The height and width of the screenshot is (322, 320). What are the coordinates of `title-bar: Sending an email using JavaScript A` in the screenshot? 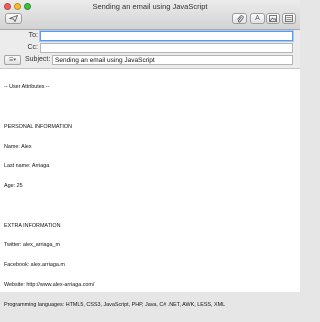 It's located at (150, 15).